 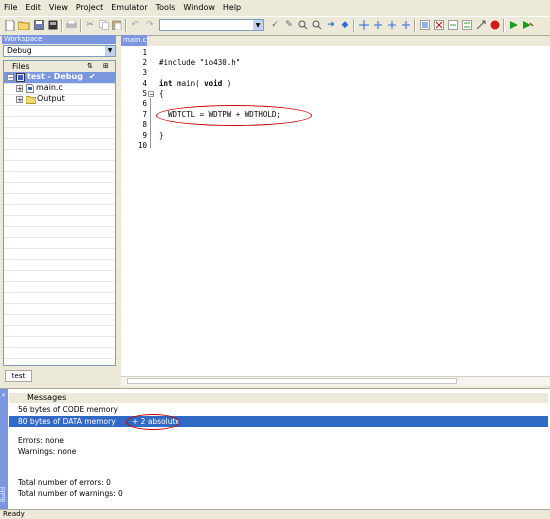 What do you see at coordinates (528, 25) in the screenshot?
I see `download-and-debug-icon` at bounding box center [528, 25].